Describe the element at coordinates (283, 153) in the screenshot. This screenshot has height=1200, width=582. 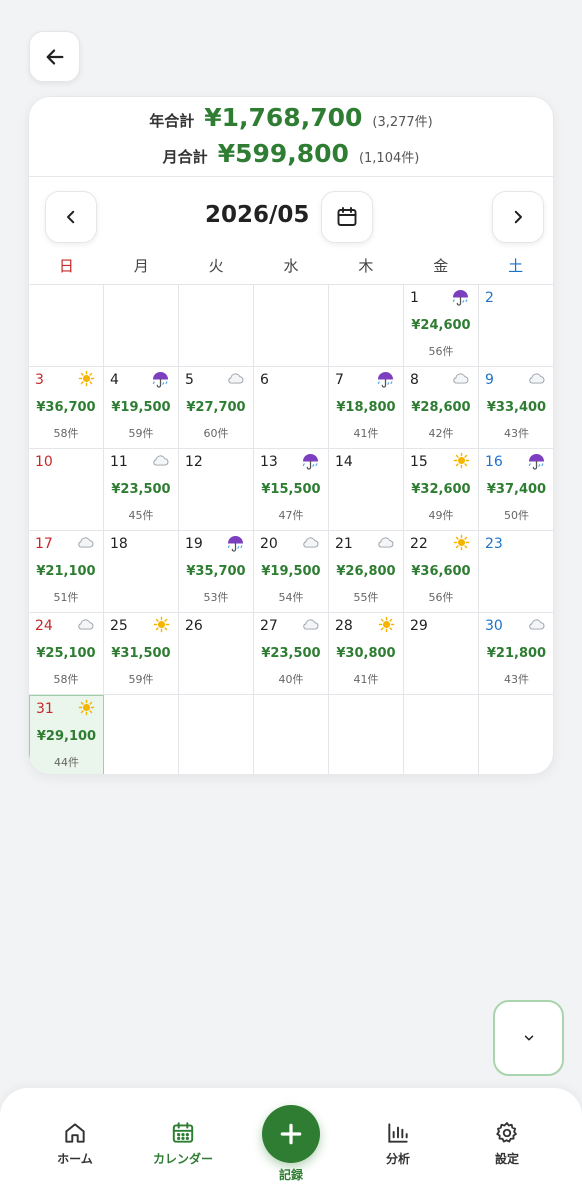
I see `month-total-amount: ¥599,800` at that location.